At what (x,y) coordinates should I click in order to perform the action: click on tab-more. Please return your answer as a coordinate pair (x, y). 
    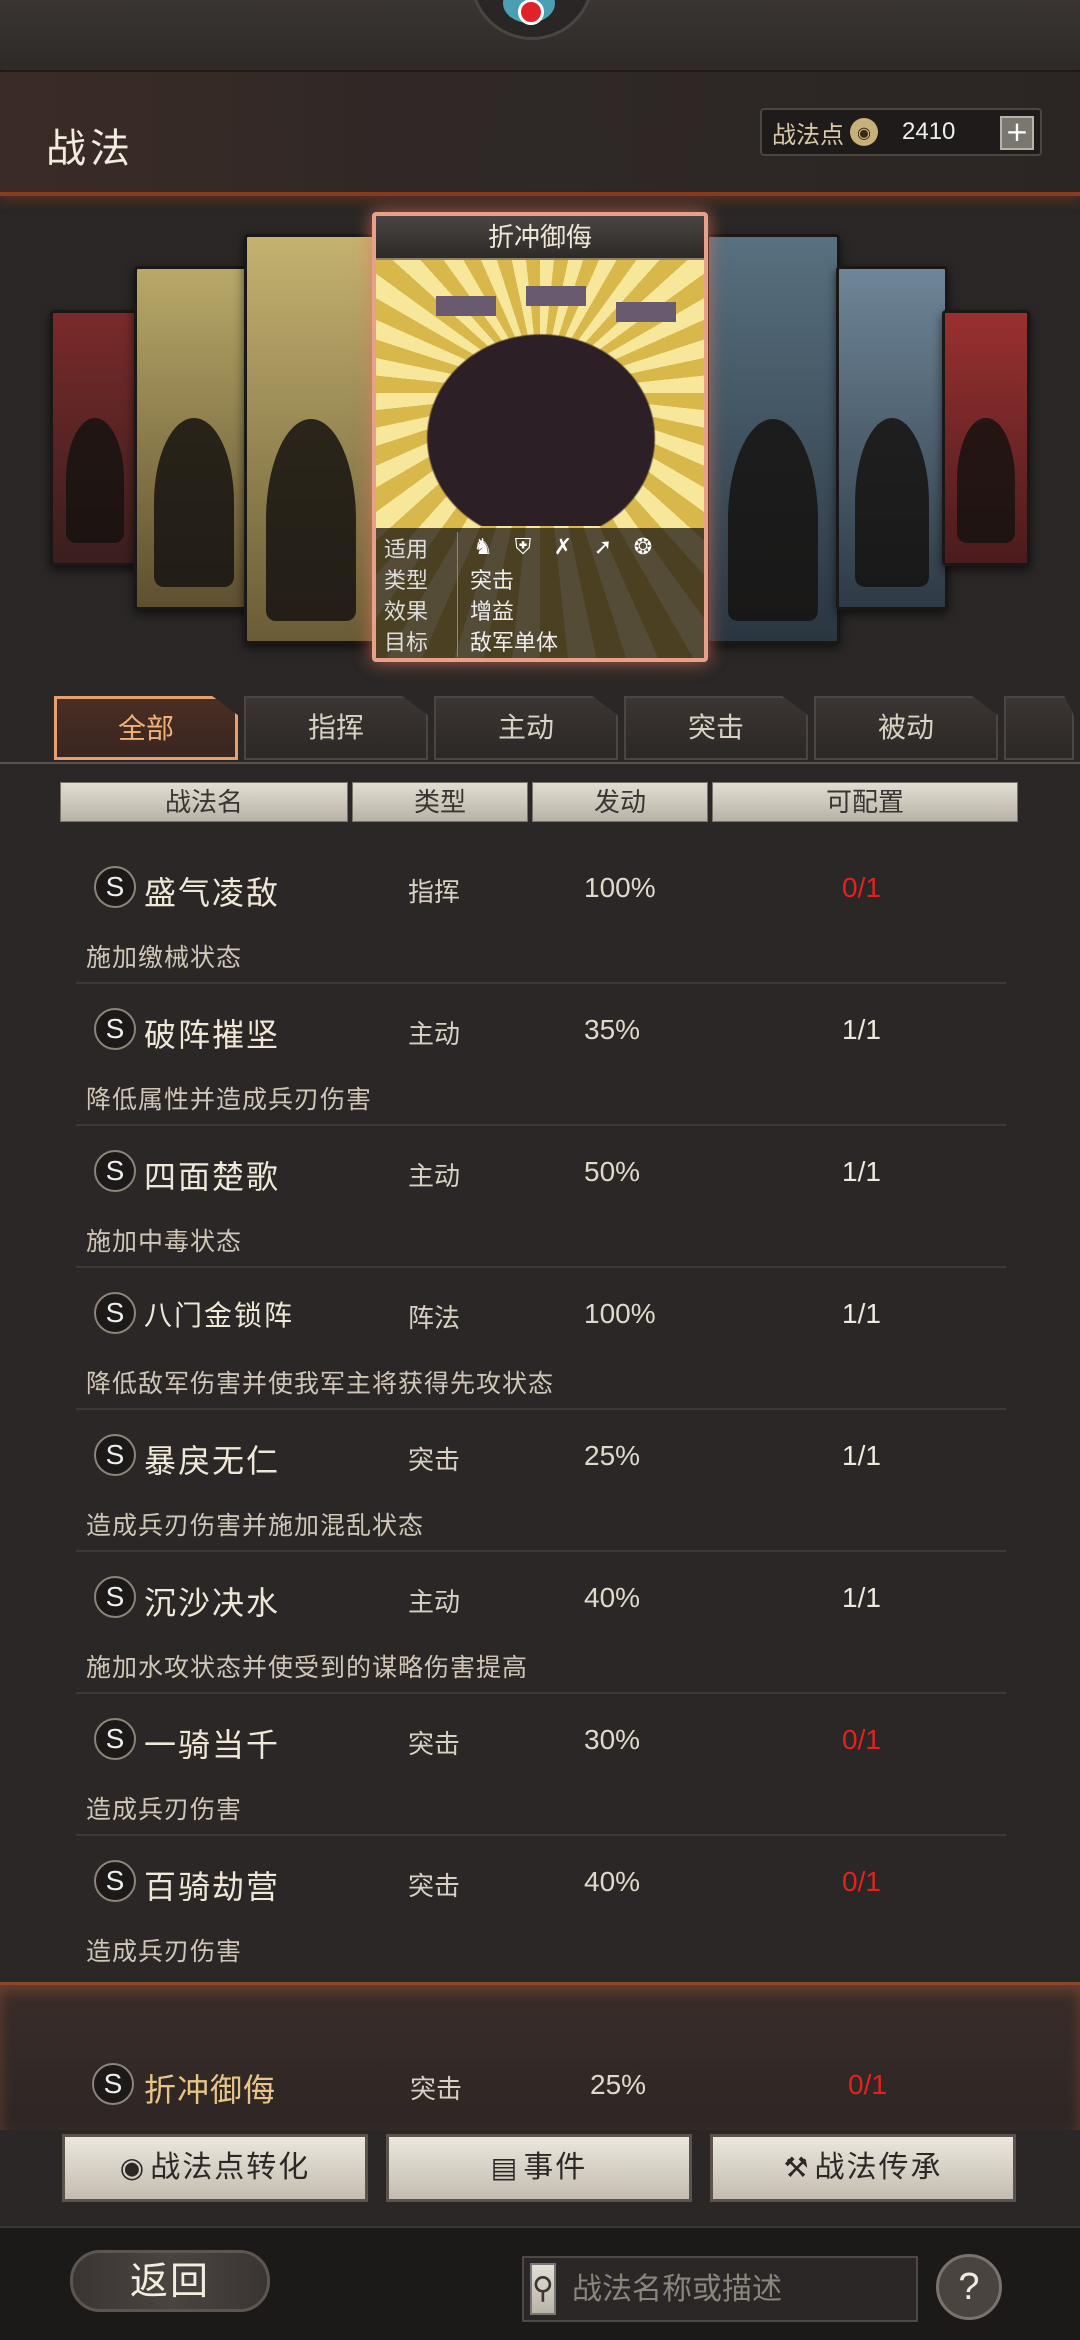
    Looking at the image, I should click on (1039, 728).